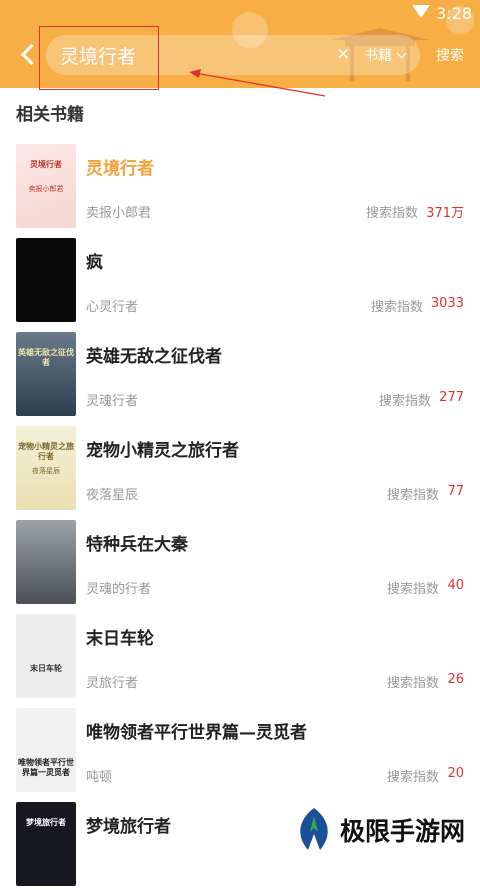 The height and width of the screenshot is (896, 480). What do you see at coordinates (196, 730) in the screenshot?
I see `book-title: 唯物领者平行世界篇—灵觅者` at bounding box center [196, 730].